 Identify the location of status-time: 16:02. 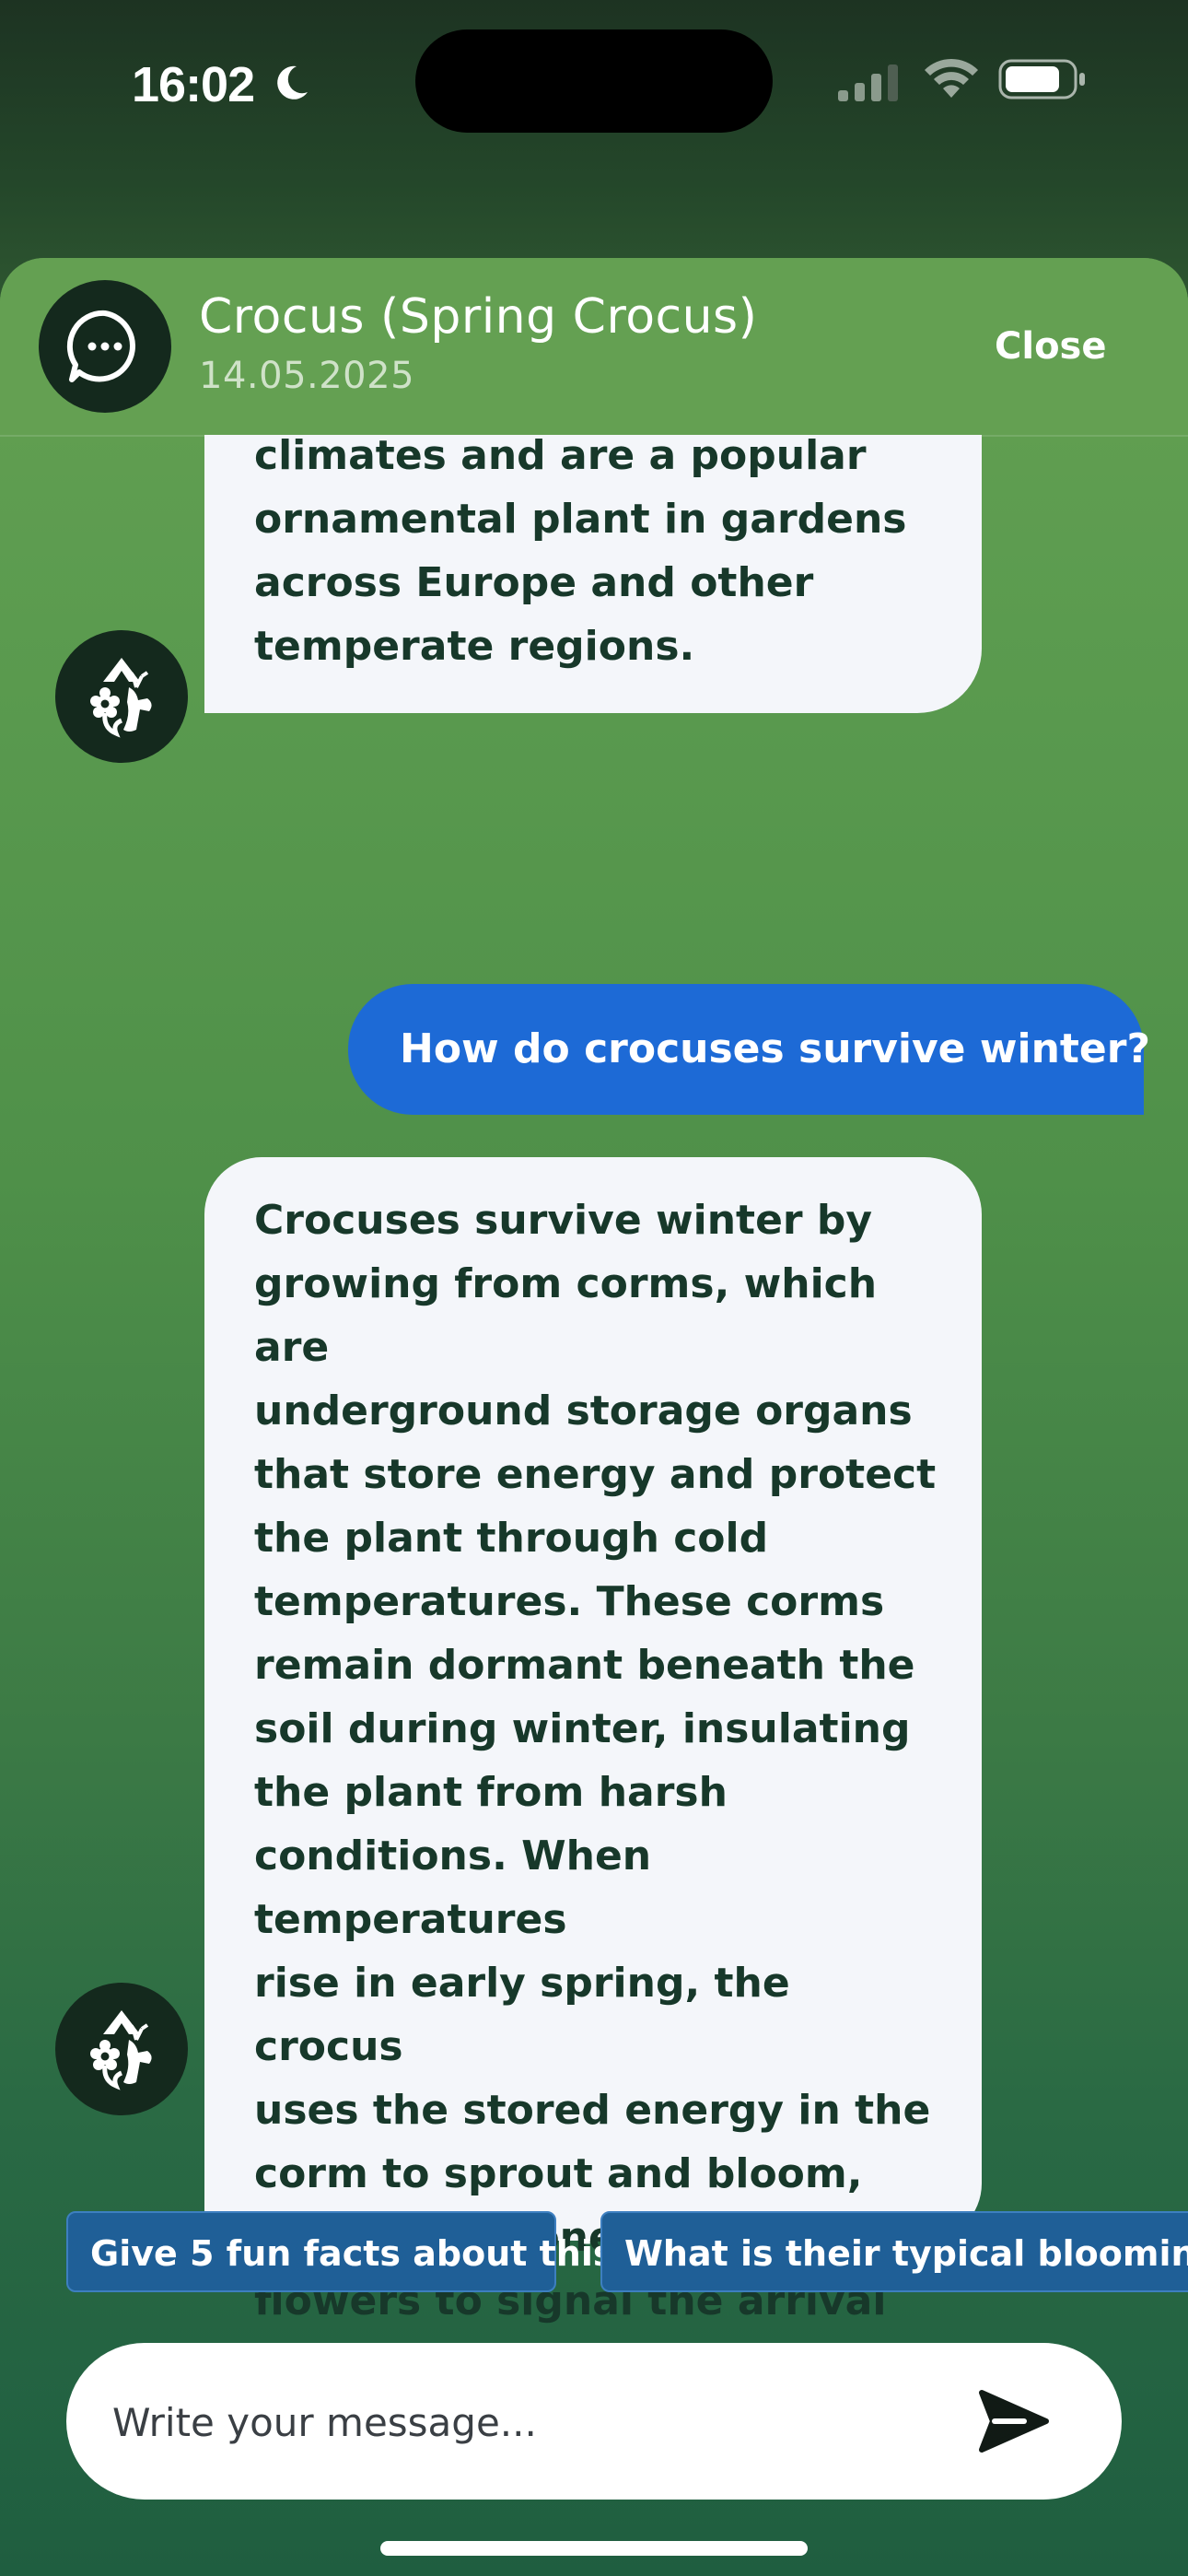
(193, 84).